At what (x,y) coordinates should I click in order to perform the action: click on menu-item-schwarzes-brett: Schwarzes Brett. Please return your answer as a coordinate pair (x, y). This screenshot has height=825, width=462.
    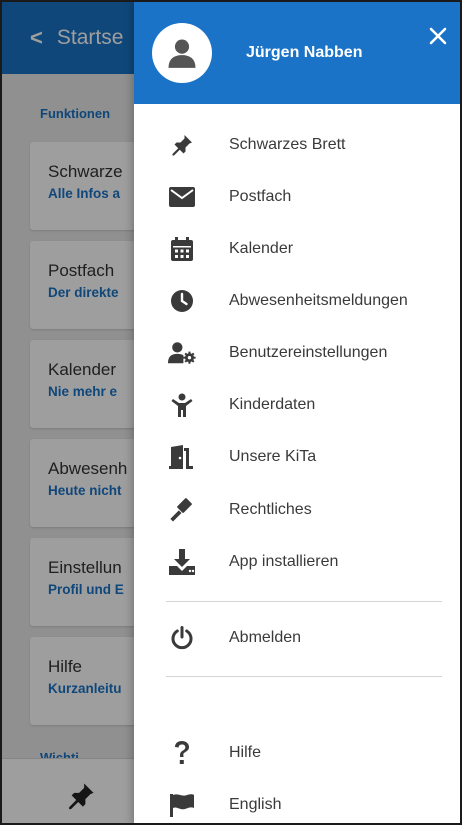
    Looking at the image, I should click on (297, 145).